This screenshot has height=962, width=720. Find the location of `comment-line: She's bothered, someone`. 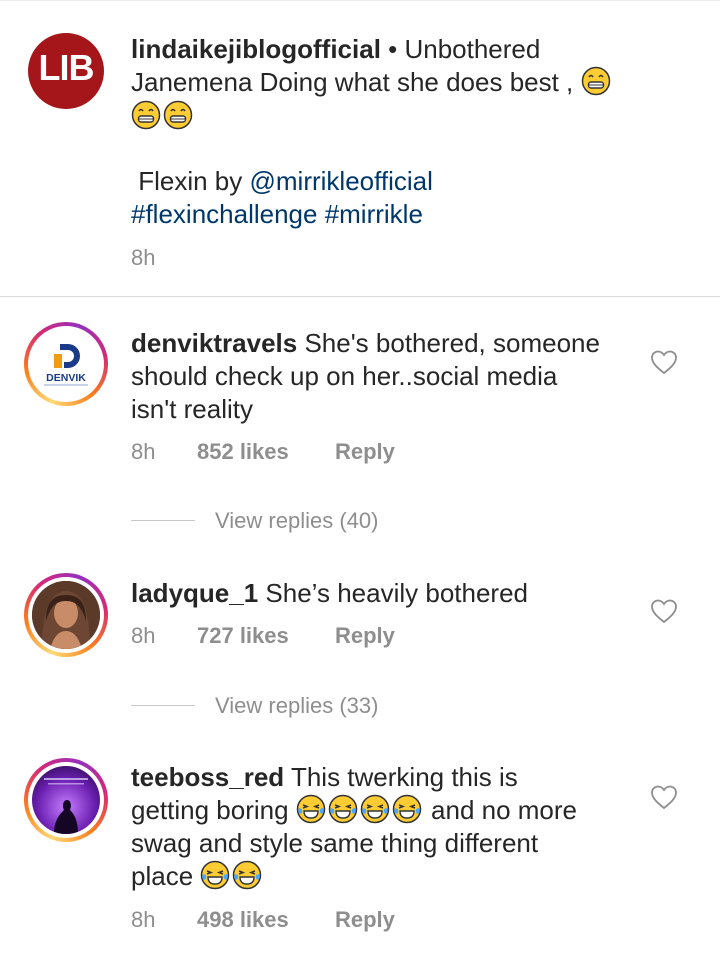

comment-line: She's bothered, someone is located at coordinates (452, 343).